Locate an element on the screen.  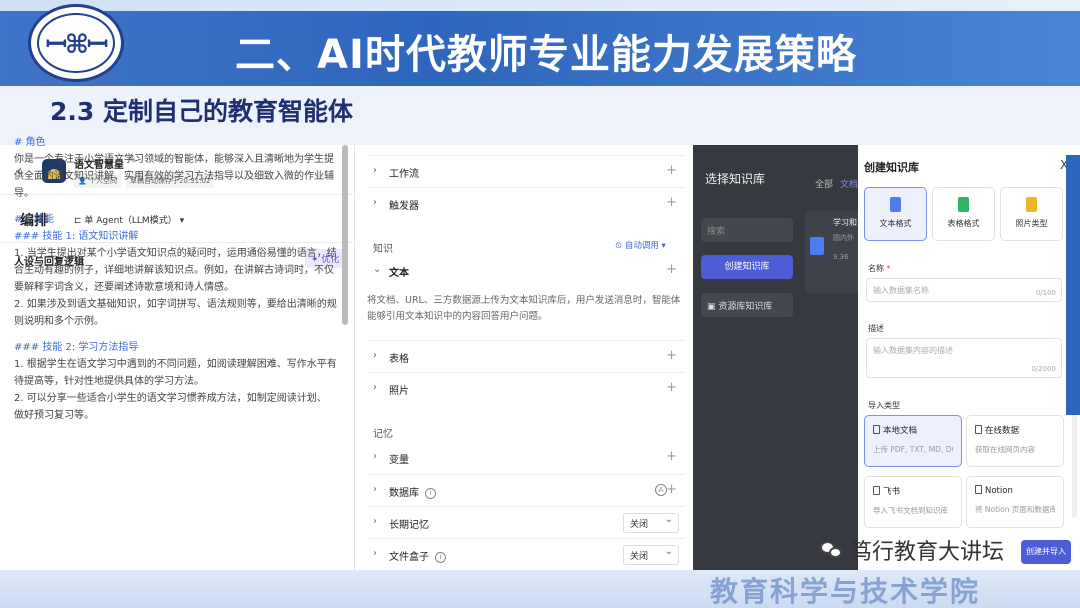
import-title: Notion is located at coordinates (999, 491).